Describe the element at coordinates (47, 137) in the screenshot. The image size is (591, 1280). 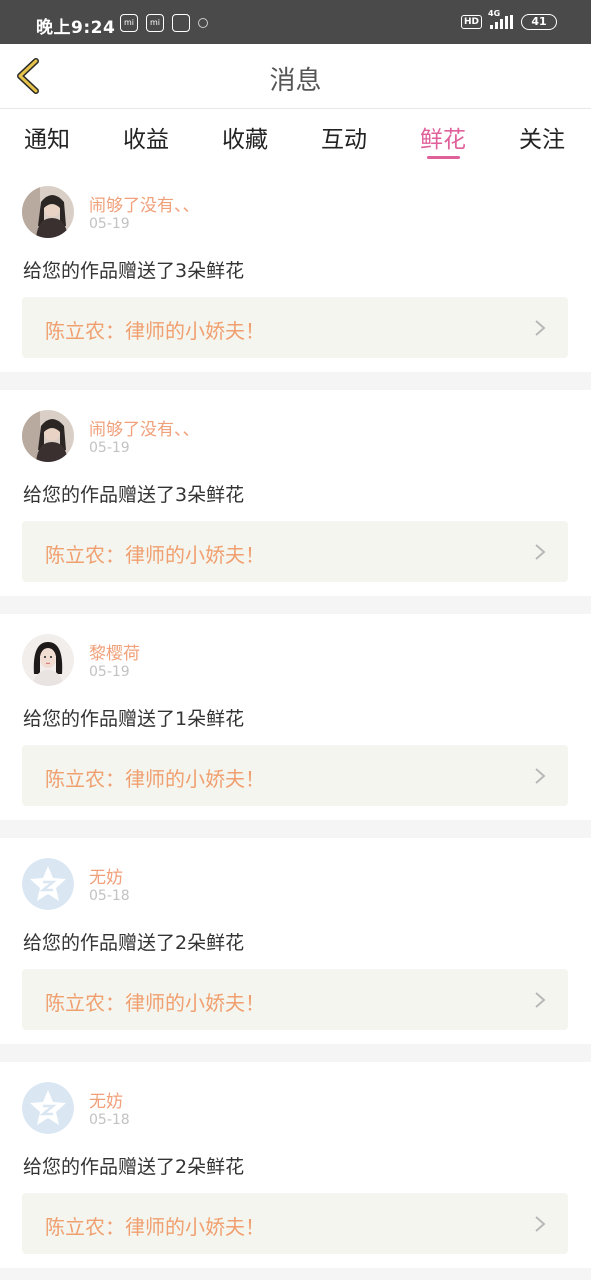
I see `tab-notice: 通知` at that location.